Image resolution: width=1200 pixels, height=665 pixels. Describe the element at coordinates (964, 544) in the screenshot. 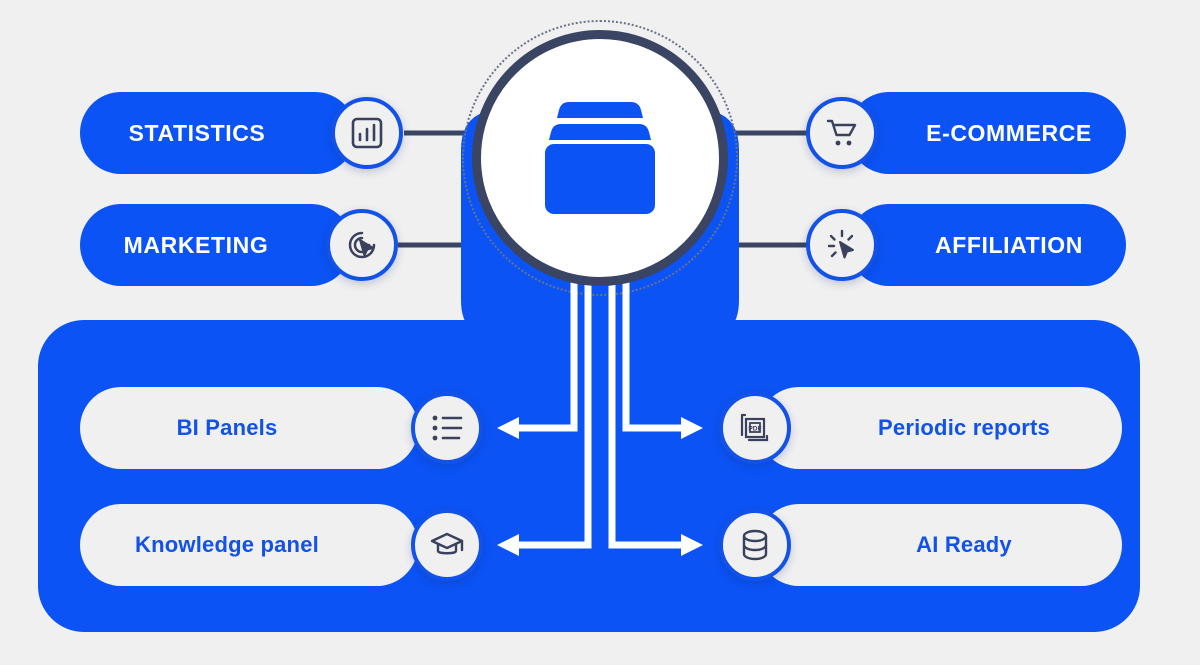

I see `output-label-ai-ready: AI Ready` at that location.